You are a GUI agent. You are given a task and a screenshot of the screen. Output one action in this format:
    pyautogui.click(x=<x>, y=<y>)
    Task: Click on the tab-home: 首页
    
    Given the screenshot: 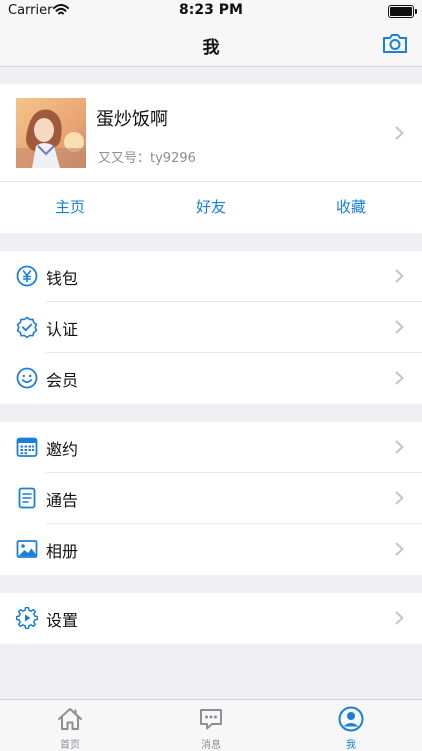 What is the action you would take?
    pyautogui.click(x=70, y=725)
    